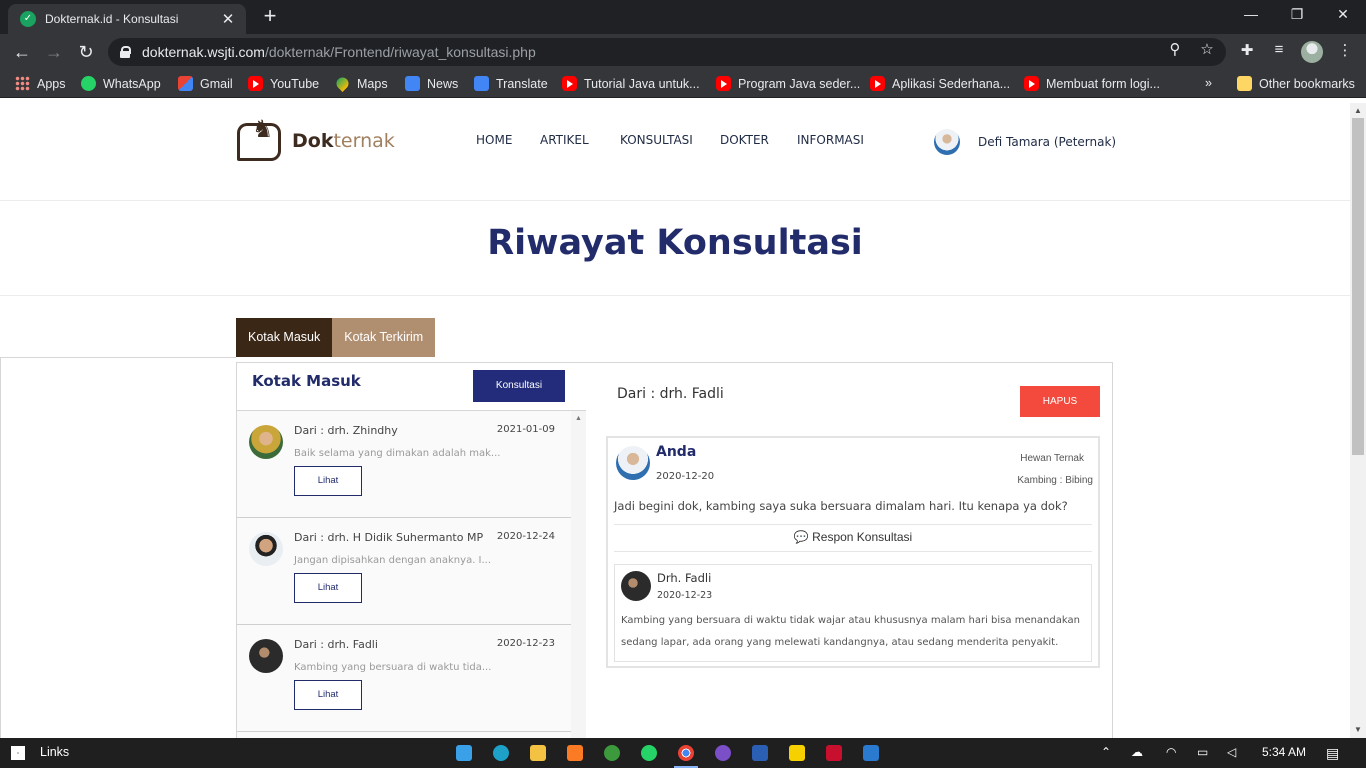  Describe the element at coordinates (203, 52) in the screenshot. I see `url-host: dokternak.wsjti.com` at that location.